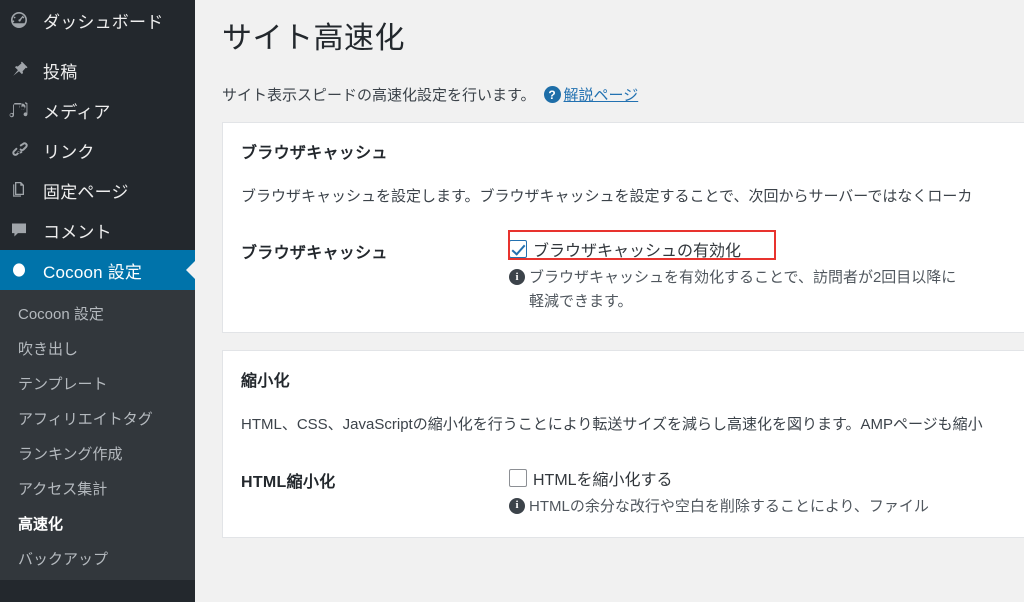 The width and height of the screenshot is (1024, 602). What do you see at coordinates (97, 150) in the screenshot?
I see `sidebar-item-links: リンク` at bounding box center [97, 150].